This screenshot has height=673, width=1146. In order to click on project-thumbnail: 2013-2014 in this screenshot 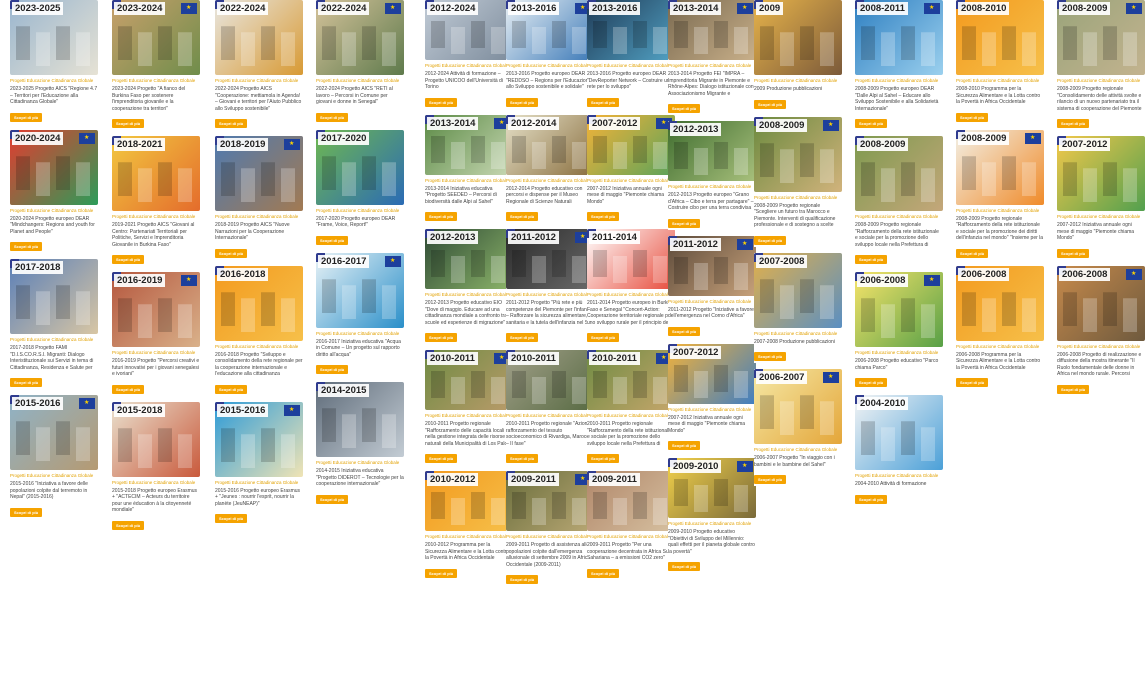, I will do `click(712, 30)`.